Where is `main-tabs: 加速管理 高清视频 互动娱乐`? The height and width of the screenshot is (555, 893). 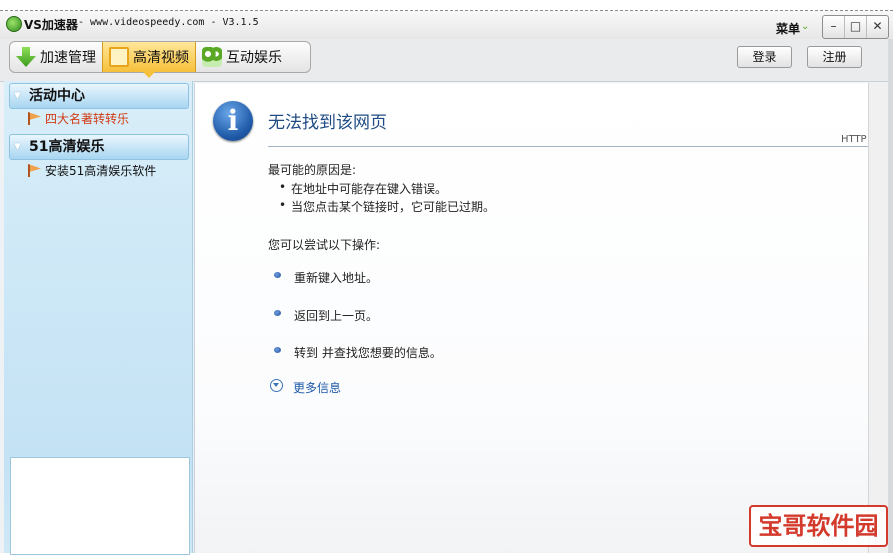 main-tabs: 加速管理 高清视频 互动娱乐 is located at coordinates (160, 59).